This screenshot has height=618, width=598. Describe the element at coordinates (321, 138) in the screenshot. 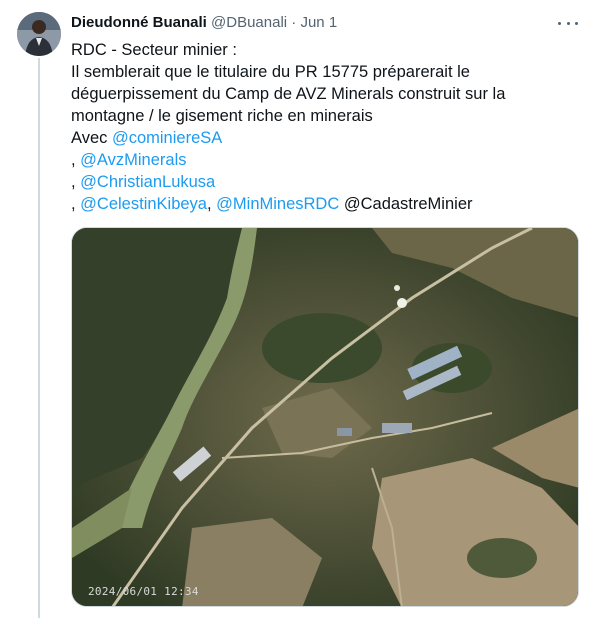

I see `text-line-5: Avec @cominiereSA` at that location.